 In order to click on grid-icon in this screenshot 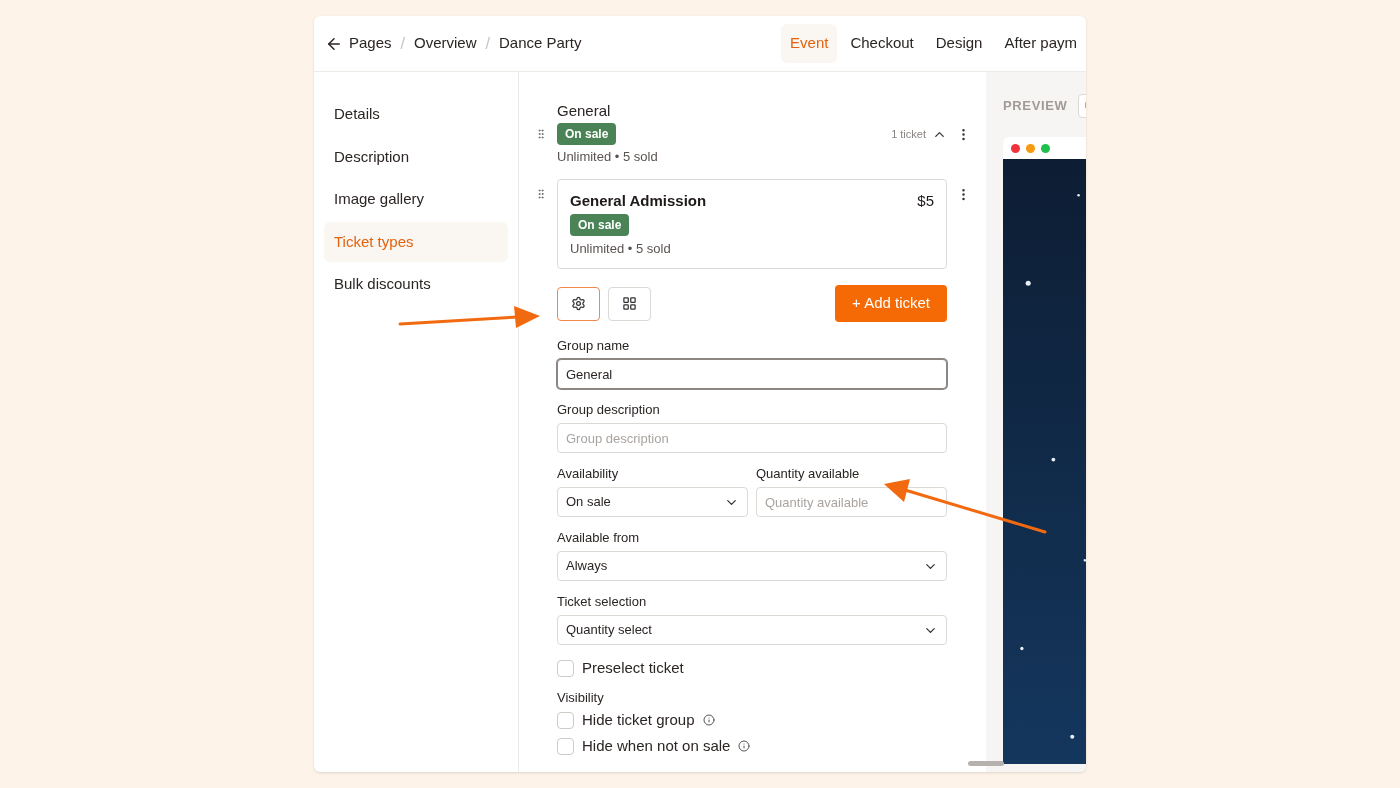, I will do `click(629, 303)`.